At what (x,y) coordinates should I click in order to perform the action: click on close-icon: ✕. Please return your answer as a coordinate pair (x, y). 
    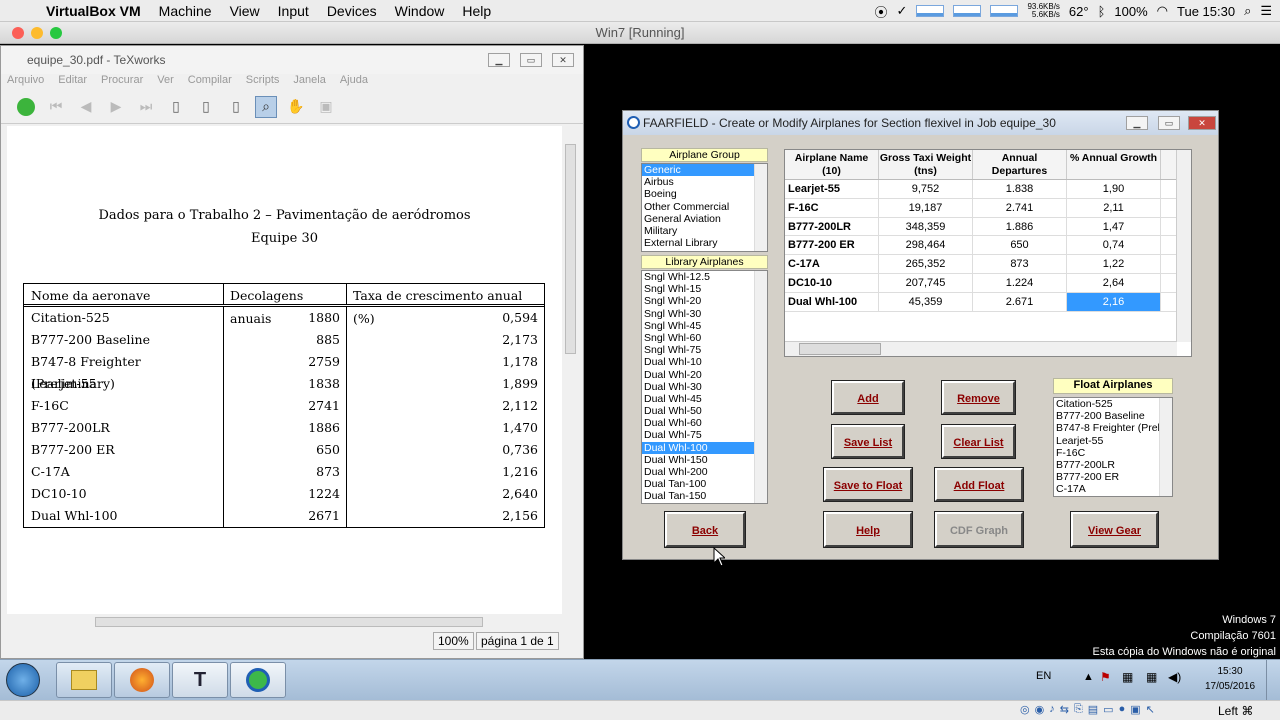
    Looking at the image, I should click on (563, 60).